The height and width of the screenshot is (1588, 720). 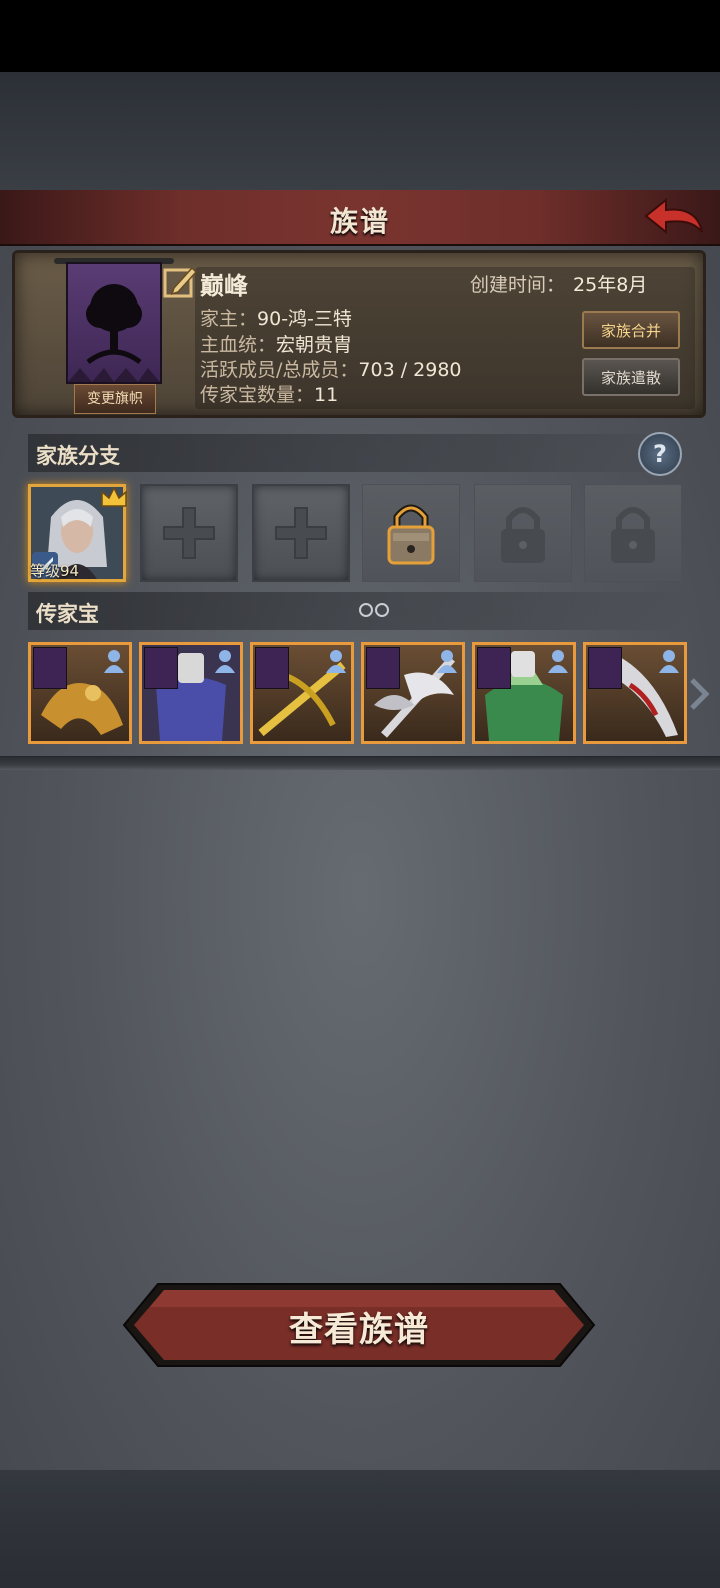 I want to click on leader-line: 家主：90-鸿-三特, so click(x=276, y=317).